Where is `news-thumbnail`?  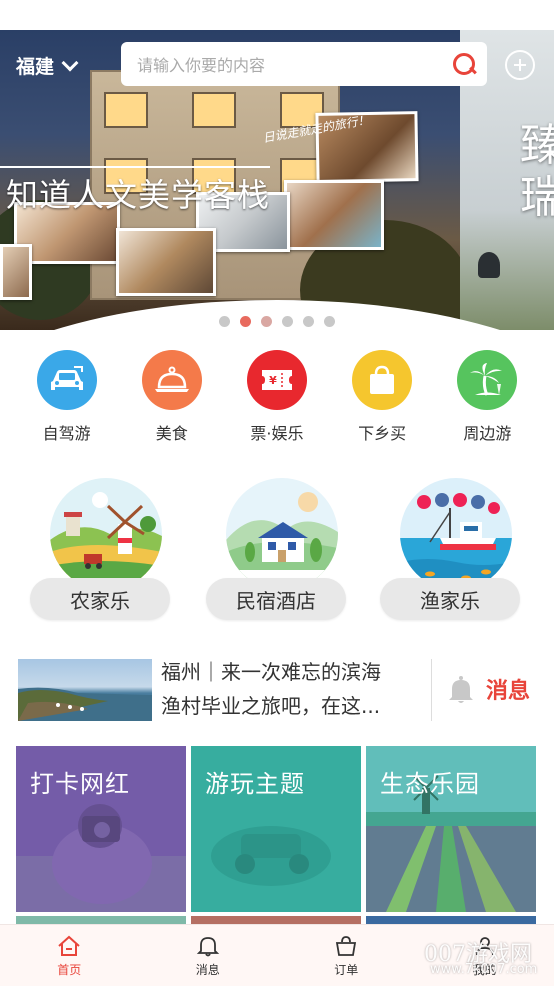 news-thumbnail is located at coordinates (85, 690).